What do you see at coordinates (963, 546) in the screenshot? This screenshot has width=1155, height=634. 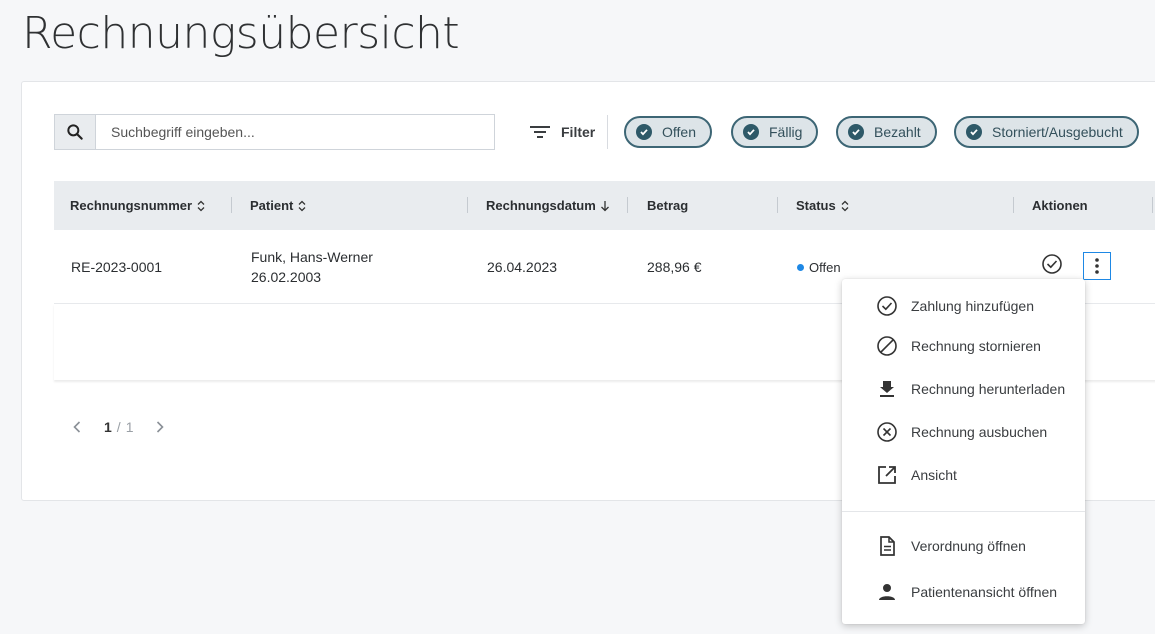 I see `menu-item-verordnung-oeffnen: Verordnung öffnen` at bounding box center [963, 546].